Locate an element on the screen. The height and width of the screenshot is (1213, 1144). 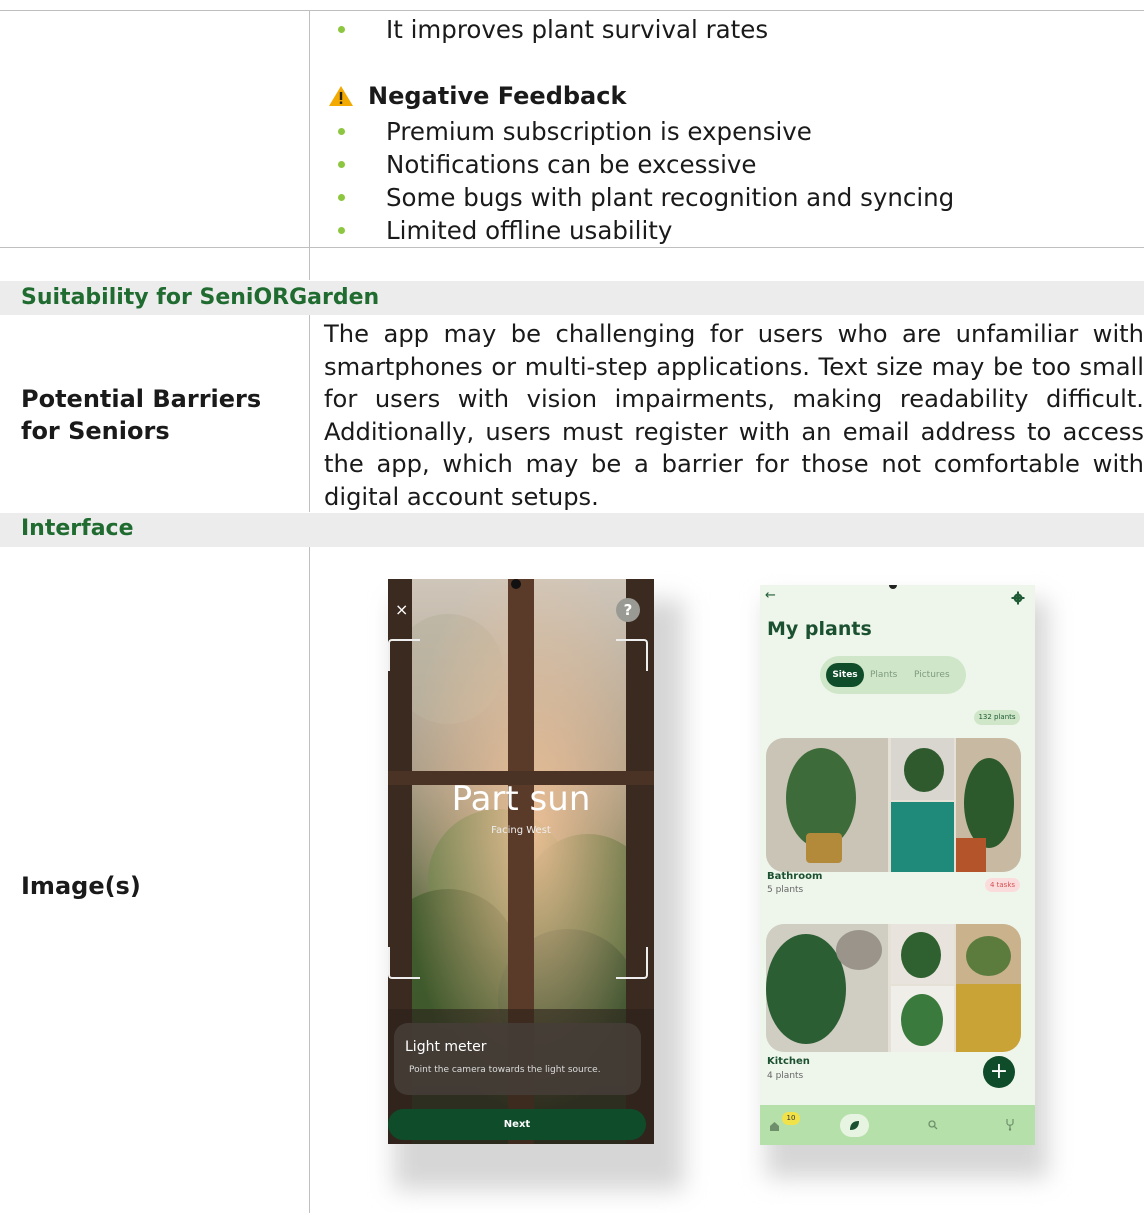
list-item: Notifications can be excessive is located at coordinates (640, 164).